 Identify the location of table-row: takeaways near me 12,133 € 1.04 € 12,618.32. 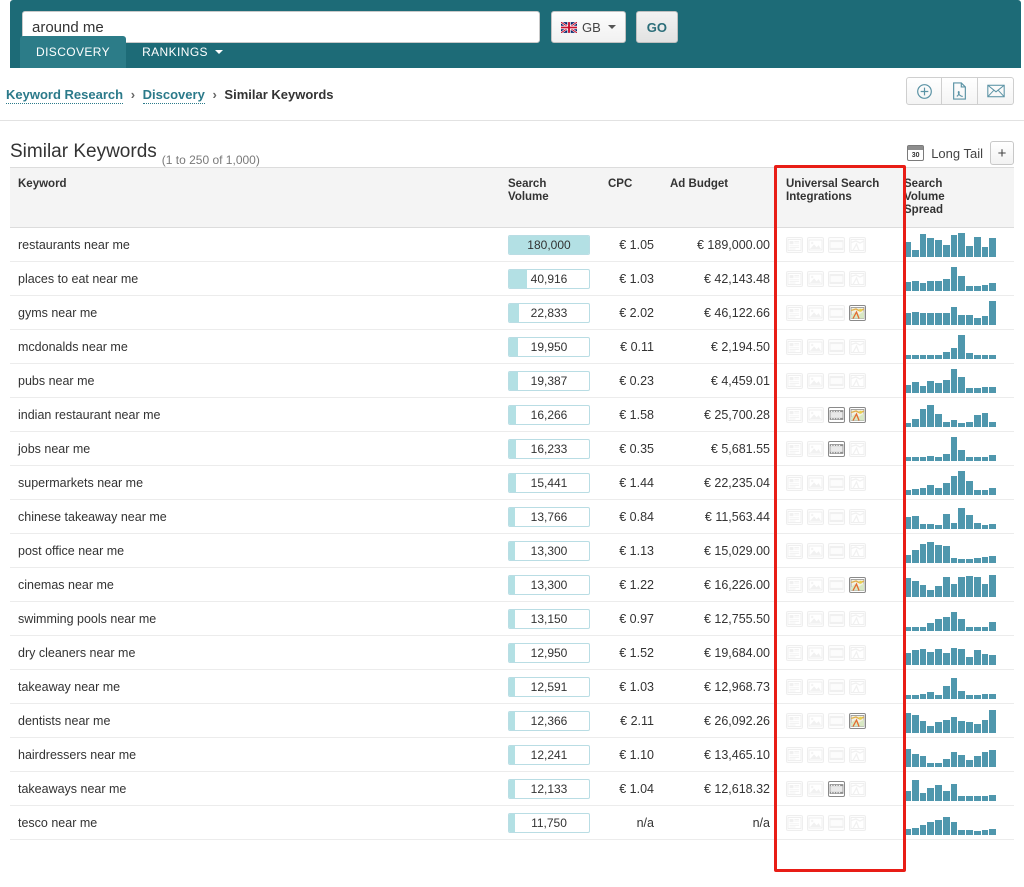
(512, 788).